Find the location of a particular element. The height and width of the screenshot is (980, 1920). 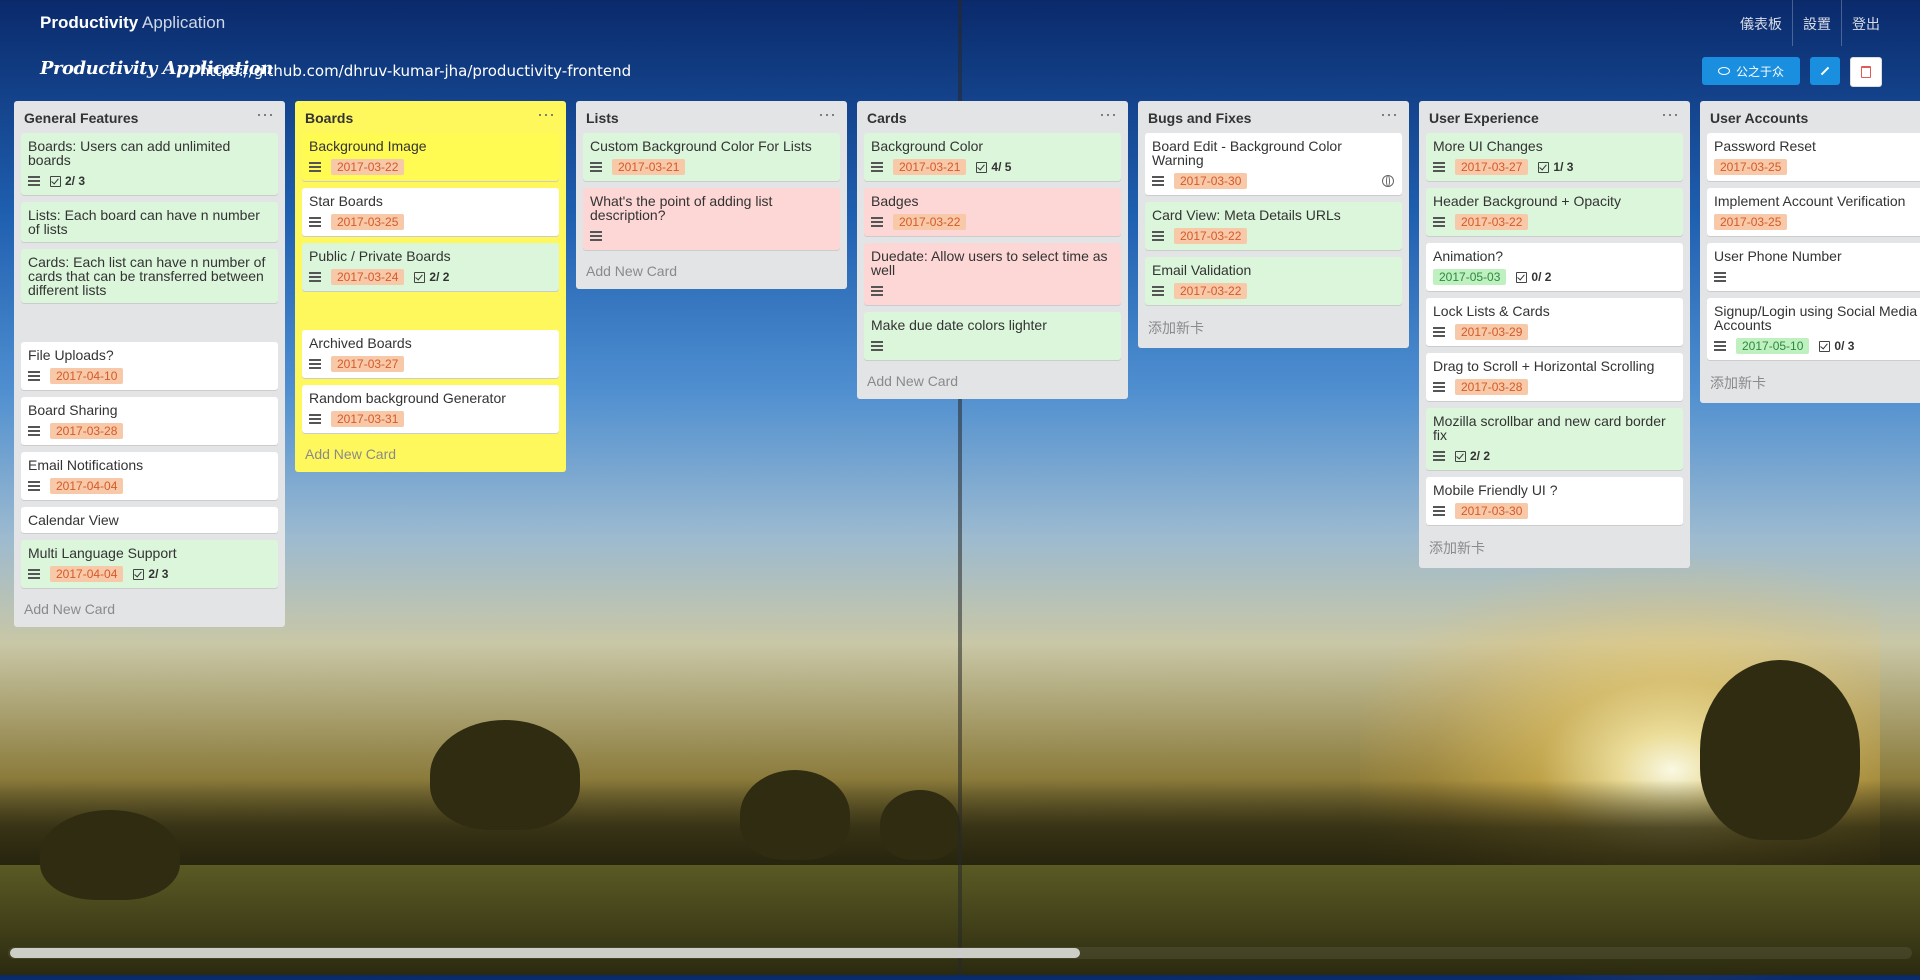

card: Random background Generator 2017-03-31 is located at coordinates (430, 409).